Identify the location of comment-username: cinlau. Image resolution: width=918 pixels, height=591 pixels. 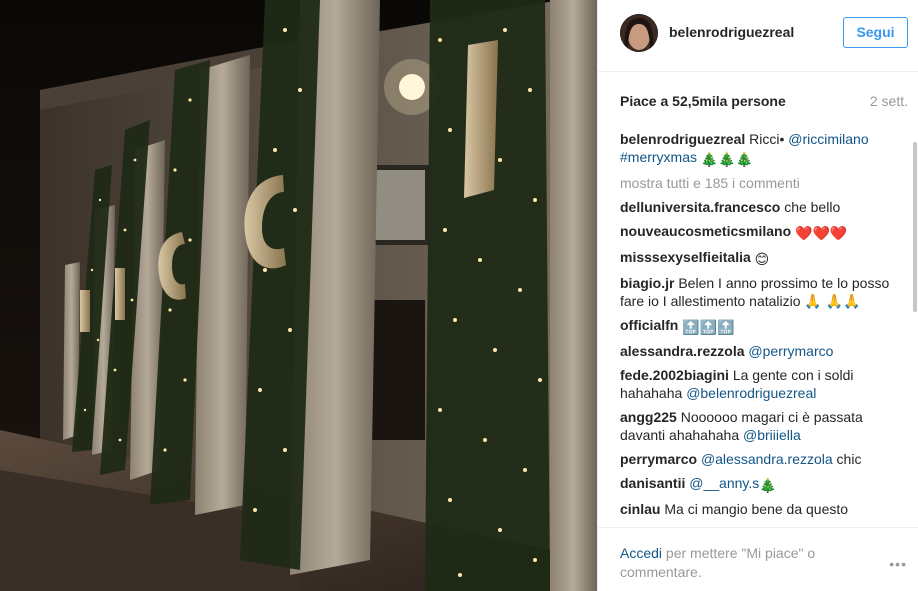
(640, 509).